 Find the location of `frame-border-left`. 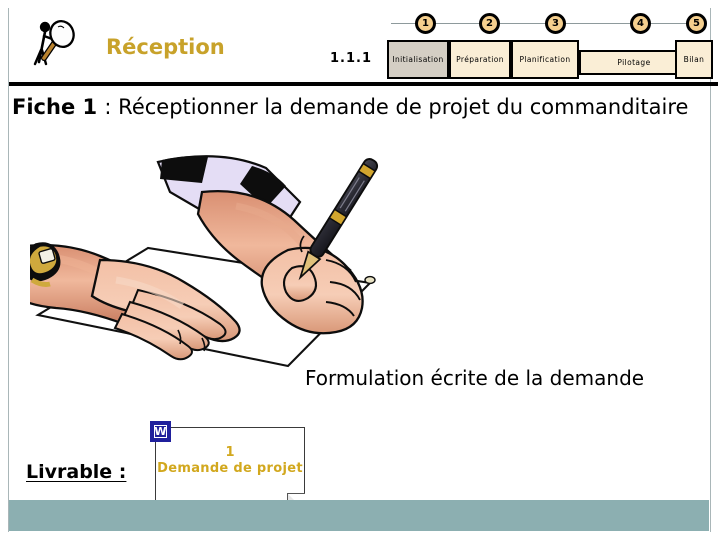

frame-border-left is located at coordinates (8, 270).